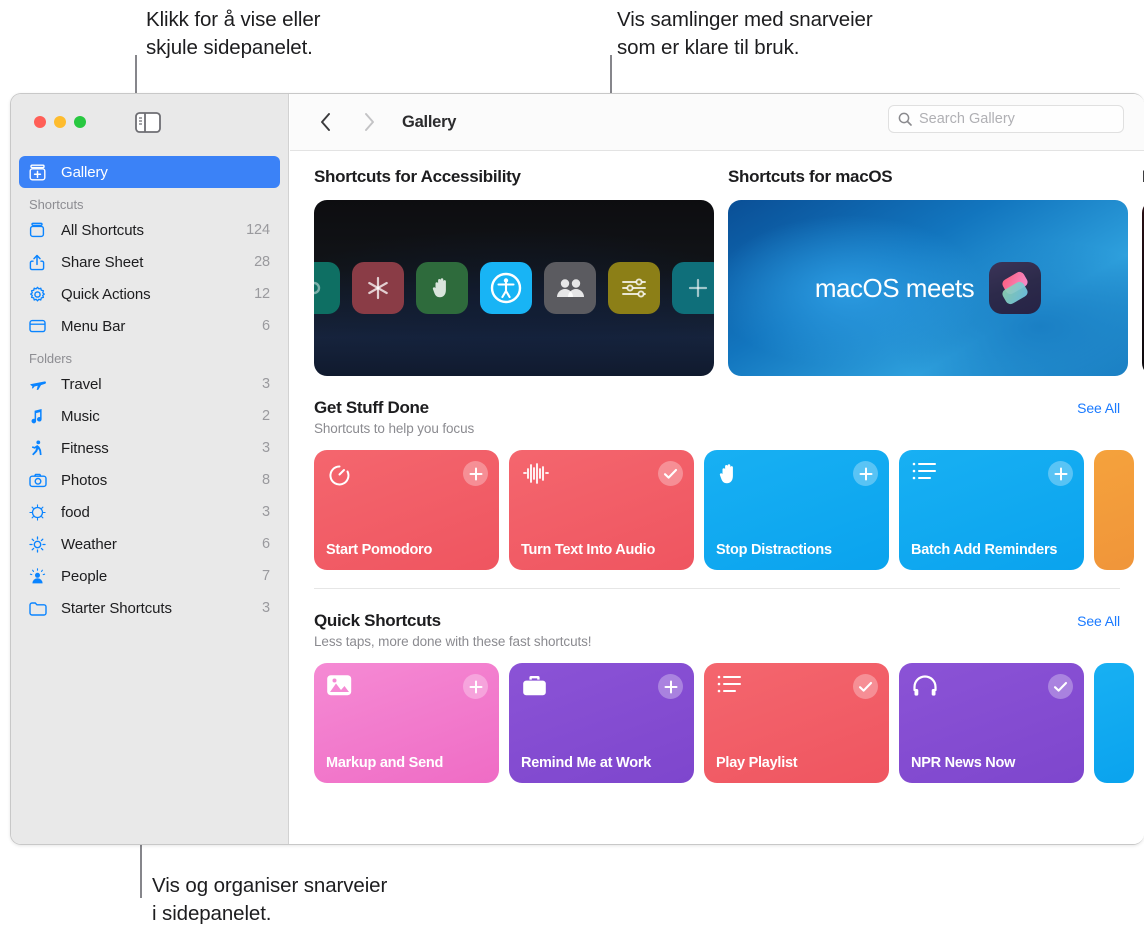 The height and width of the screenshot is (947, 1144). What do you see at coordinates (394, 428) in the screenshot?
I see `section-subtitle: Shortcuts to help you focus` at bounding box center [394, 428].